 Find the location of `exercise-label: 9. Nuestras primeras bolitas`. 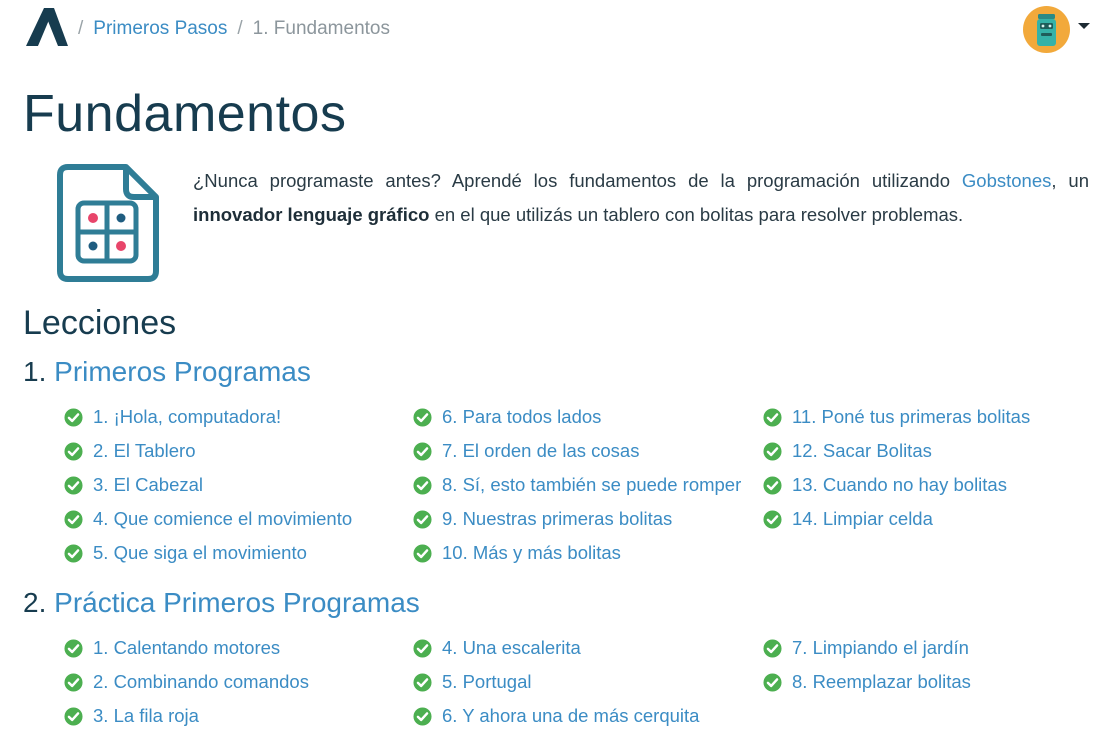

exercise-label: 9. Nuestras primeras bolitas is located at coordinates (557, 519).